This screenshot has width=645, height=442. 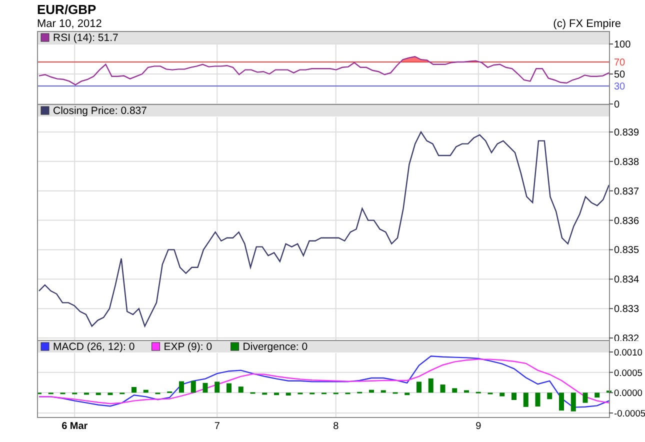 What do you see at coordinates (75, 426) in the screenshot?
I see `axis-label: 6 Mar` at bounding box center [75, 426].